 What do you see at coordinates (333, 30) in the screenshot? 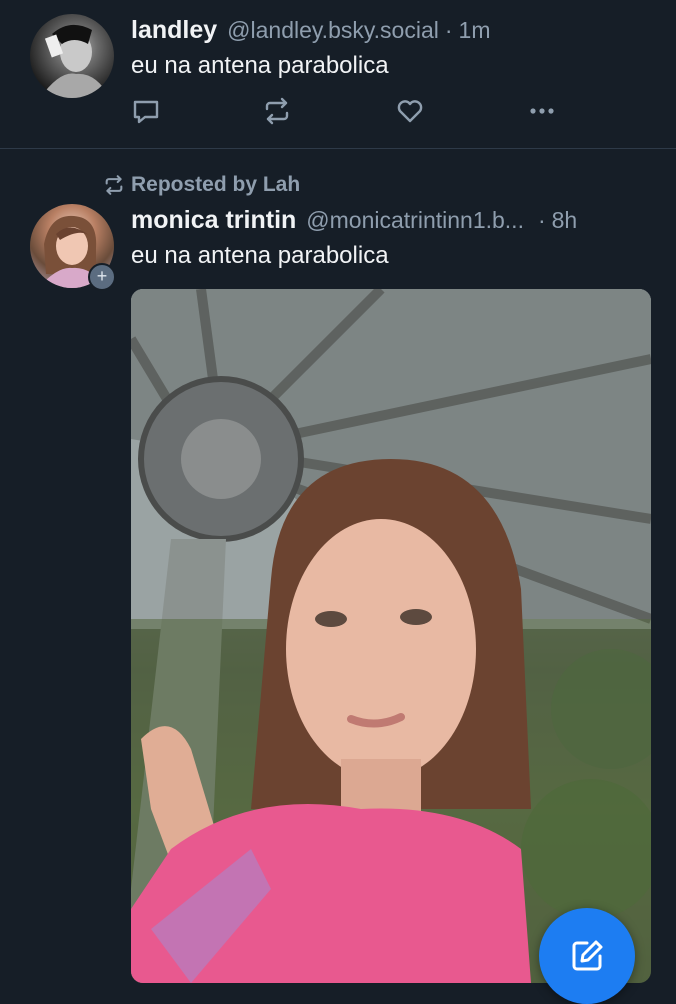
I see `author-handle: @landley.bsky.social` at bounding box center [333, 30].